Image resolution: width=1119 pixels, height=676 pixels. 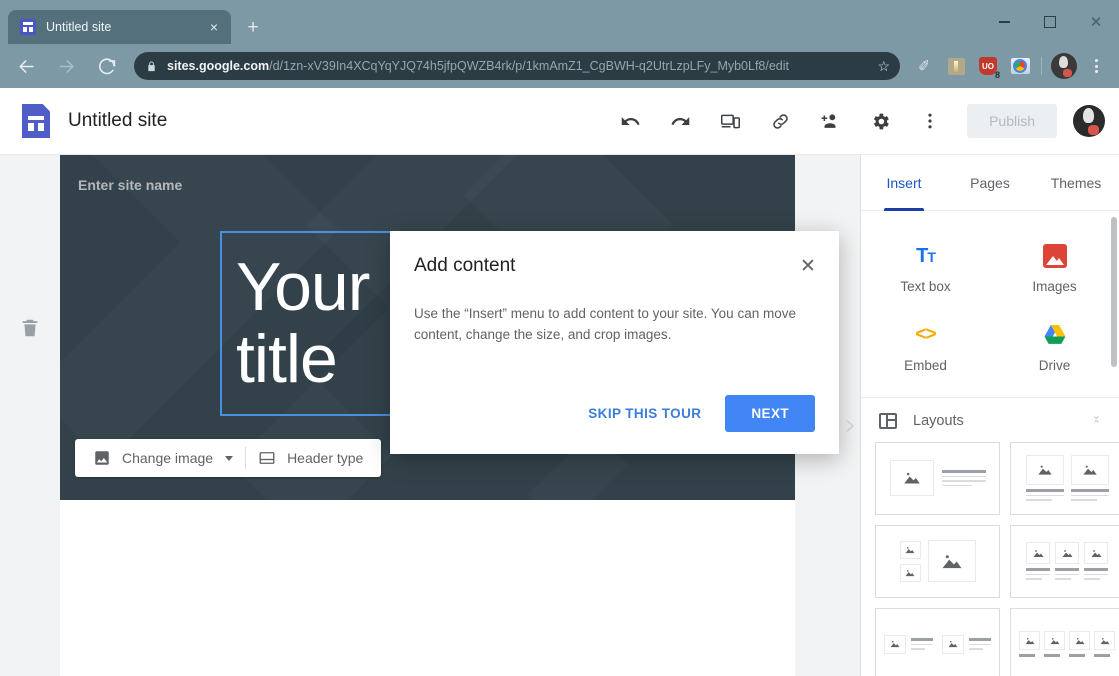 What do you see at coordinates (1012, 121) in the screenshot?
I see `publish-button: Publish` at bounding box center [1012, 121].